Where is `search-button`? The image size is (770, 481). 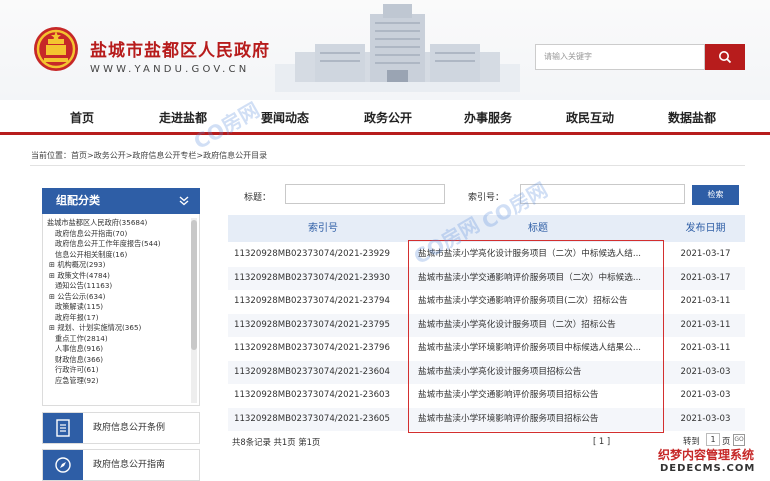 search-button is located at coordinates (725, 57).